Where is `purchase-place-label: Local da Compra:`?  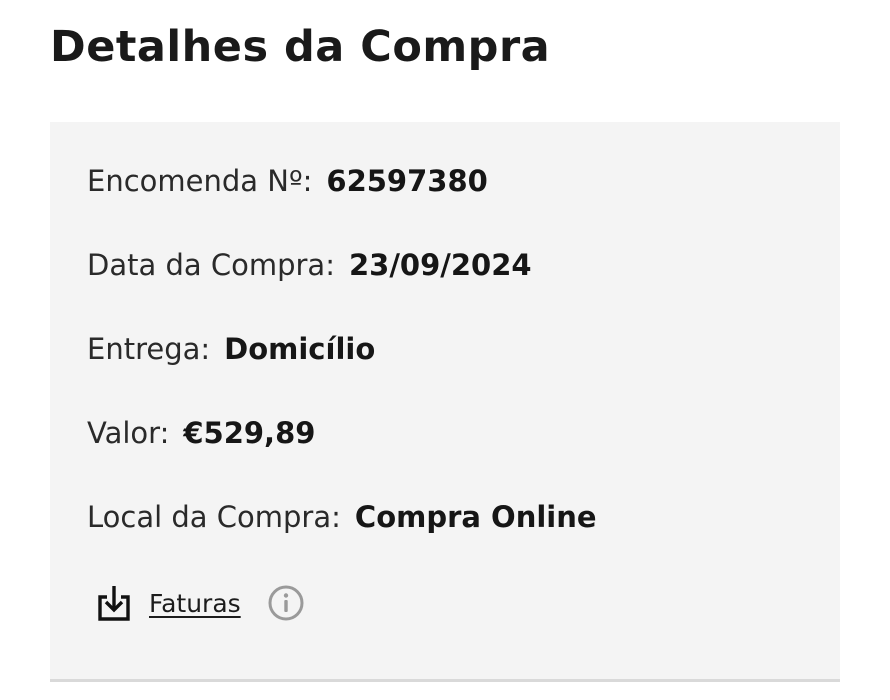
purchase-place-label: Local da Compra: is located at coordinates (214, 517).